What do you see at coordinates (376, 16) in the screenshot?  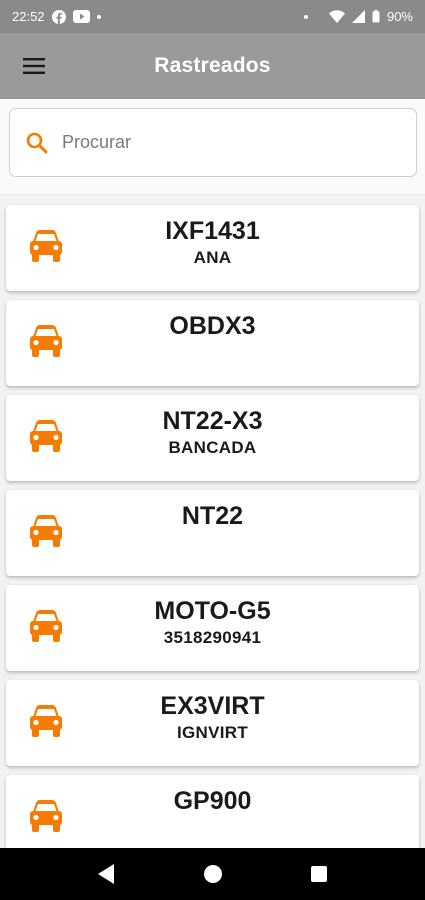 I see `battery-icon` at bounding box center [376, 16].